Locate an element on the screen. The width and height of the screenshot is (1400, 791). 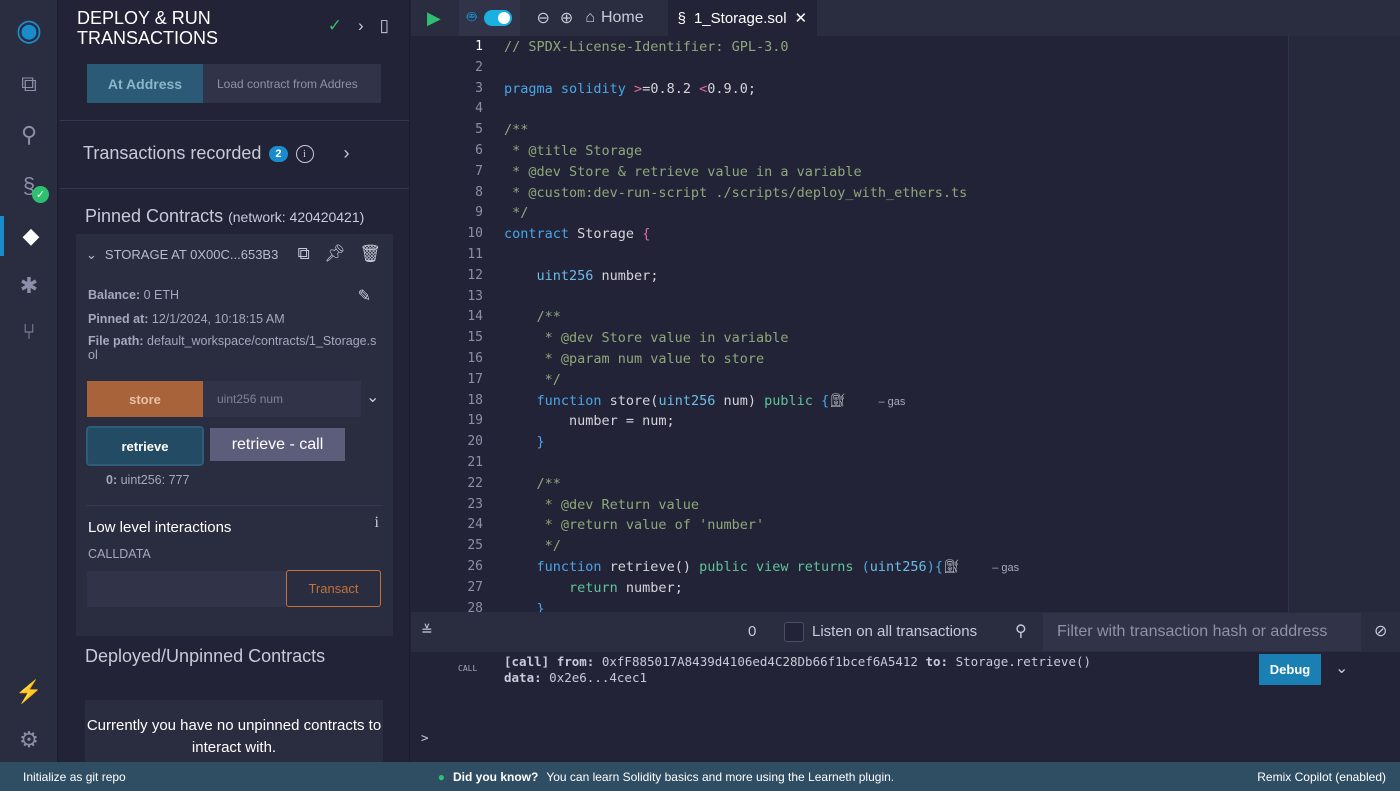
code-token: num) is located at coordinates (744, 400).